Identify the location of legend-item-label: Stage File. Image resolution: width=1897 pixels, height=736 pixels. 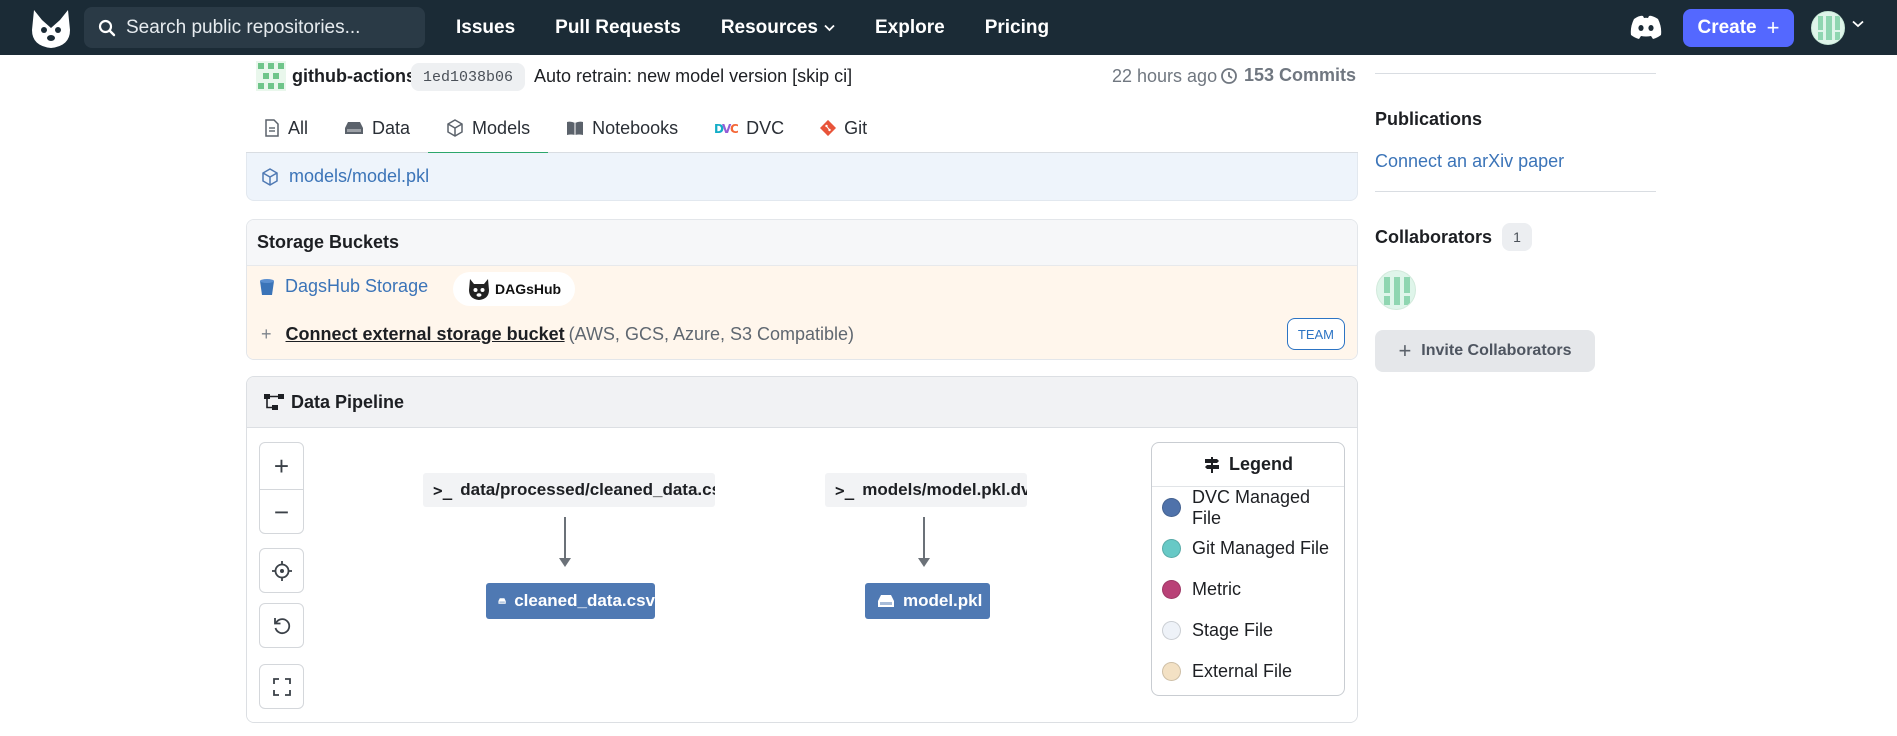
(1233, 630).